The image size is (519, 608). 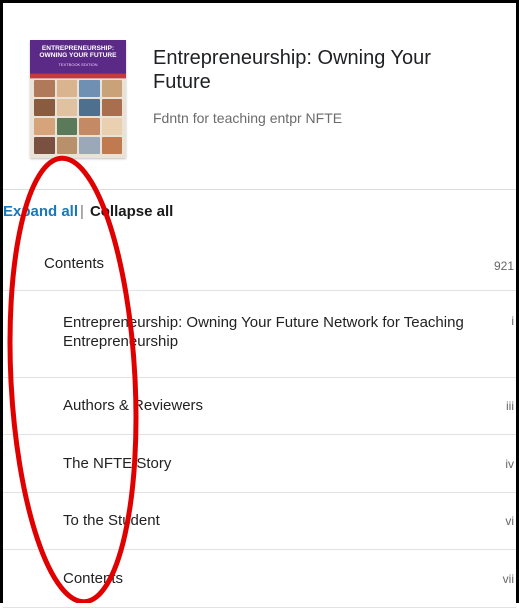 What do you see at coordinates (248, 118) in the screenshot?
I see `book-author: Fdntn for teaching entpr NFTE` at bounding box center [248, 118].